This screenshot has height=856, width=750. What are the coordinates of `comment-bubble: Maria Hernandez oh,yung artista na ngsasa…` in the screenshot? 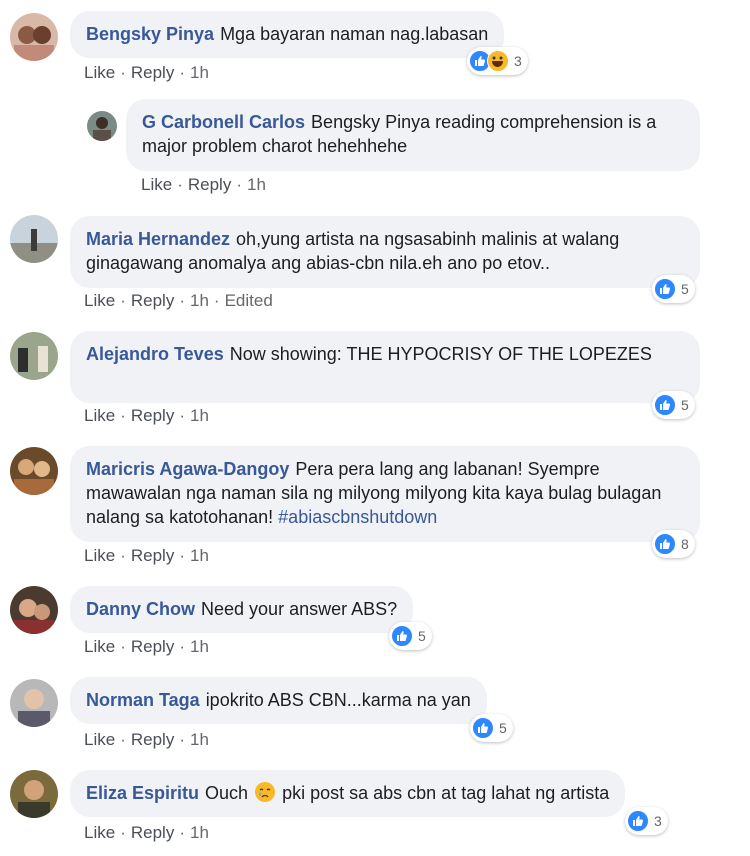 It's located at (385, 252).